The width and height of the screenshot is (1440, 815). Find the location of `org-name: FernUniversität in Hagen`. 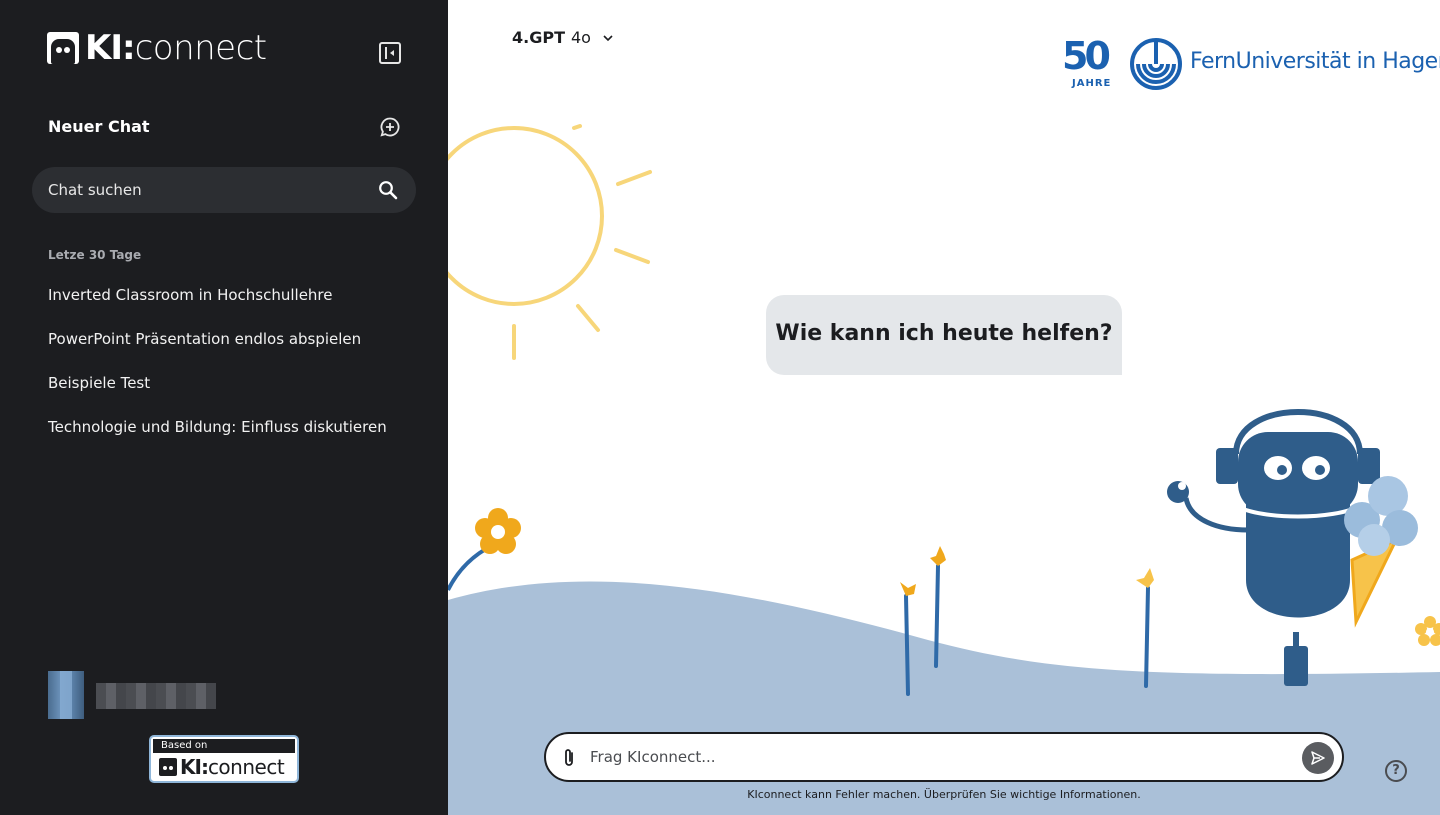

org-name: FernUniversität in Hagen is located at coordinates (1315, 61).